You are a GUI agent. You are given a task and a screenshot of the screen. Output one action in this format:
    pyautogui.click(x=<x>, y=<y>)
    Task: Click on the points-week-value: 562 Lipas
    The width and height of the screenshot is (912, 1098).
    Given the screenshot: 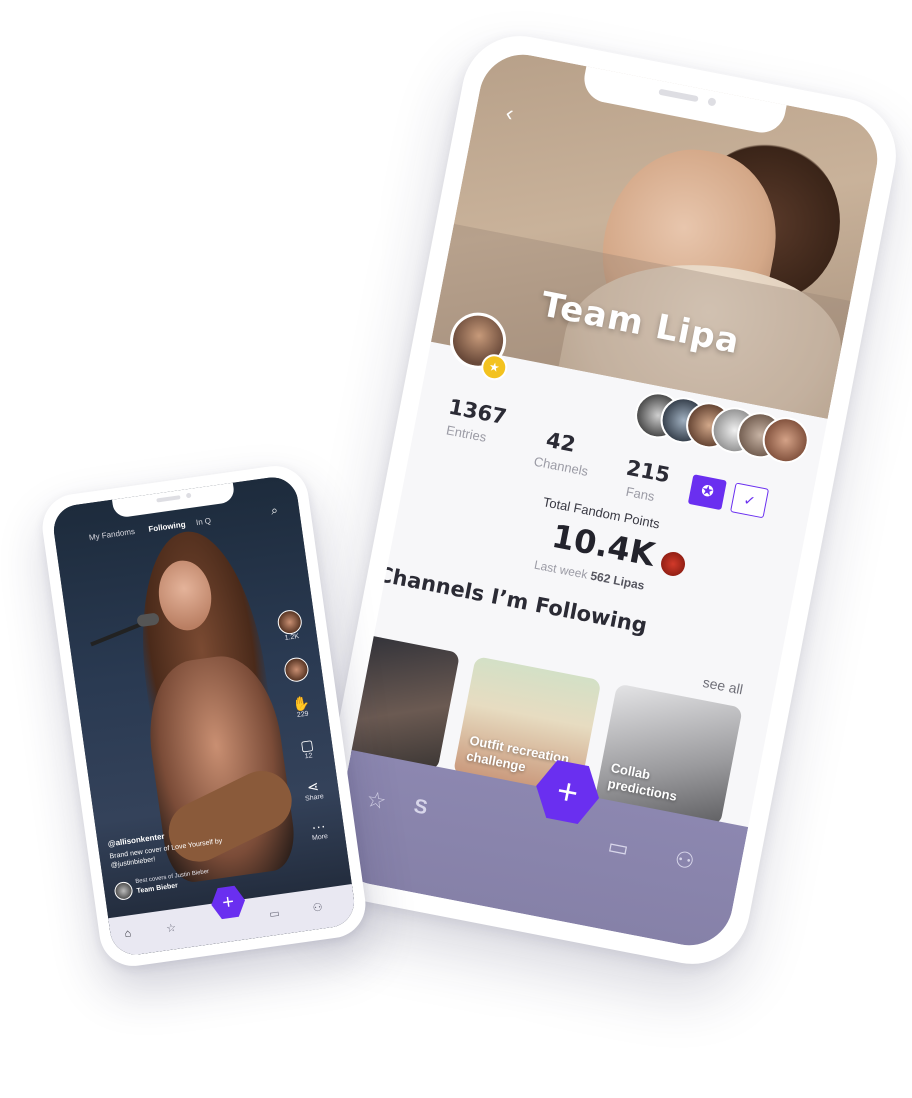 What is the action you would take?
    pyautogui.click(x=617, y=580)
    